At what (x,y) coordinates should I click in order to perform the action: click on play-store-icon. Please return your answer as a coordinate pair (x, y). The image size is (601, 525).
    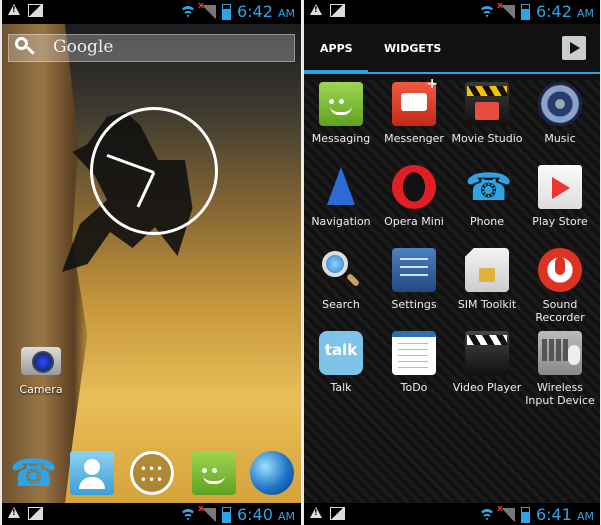
    Looking at the image, I should click on (560, 187).